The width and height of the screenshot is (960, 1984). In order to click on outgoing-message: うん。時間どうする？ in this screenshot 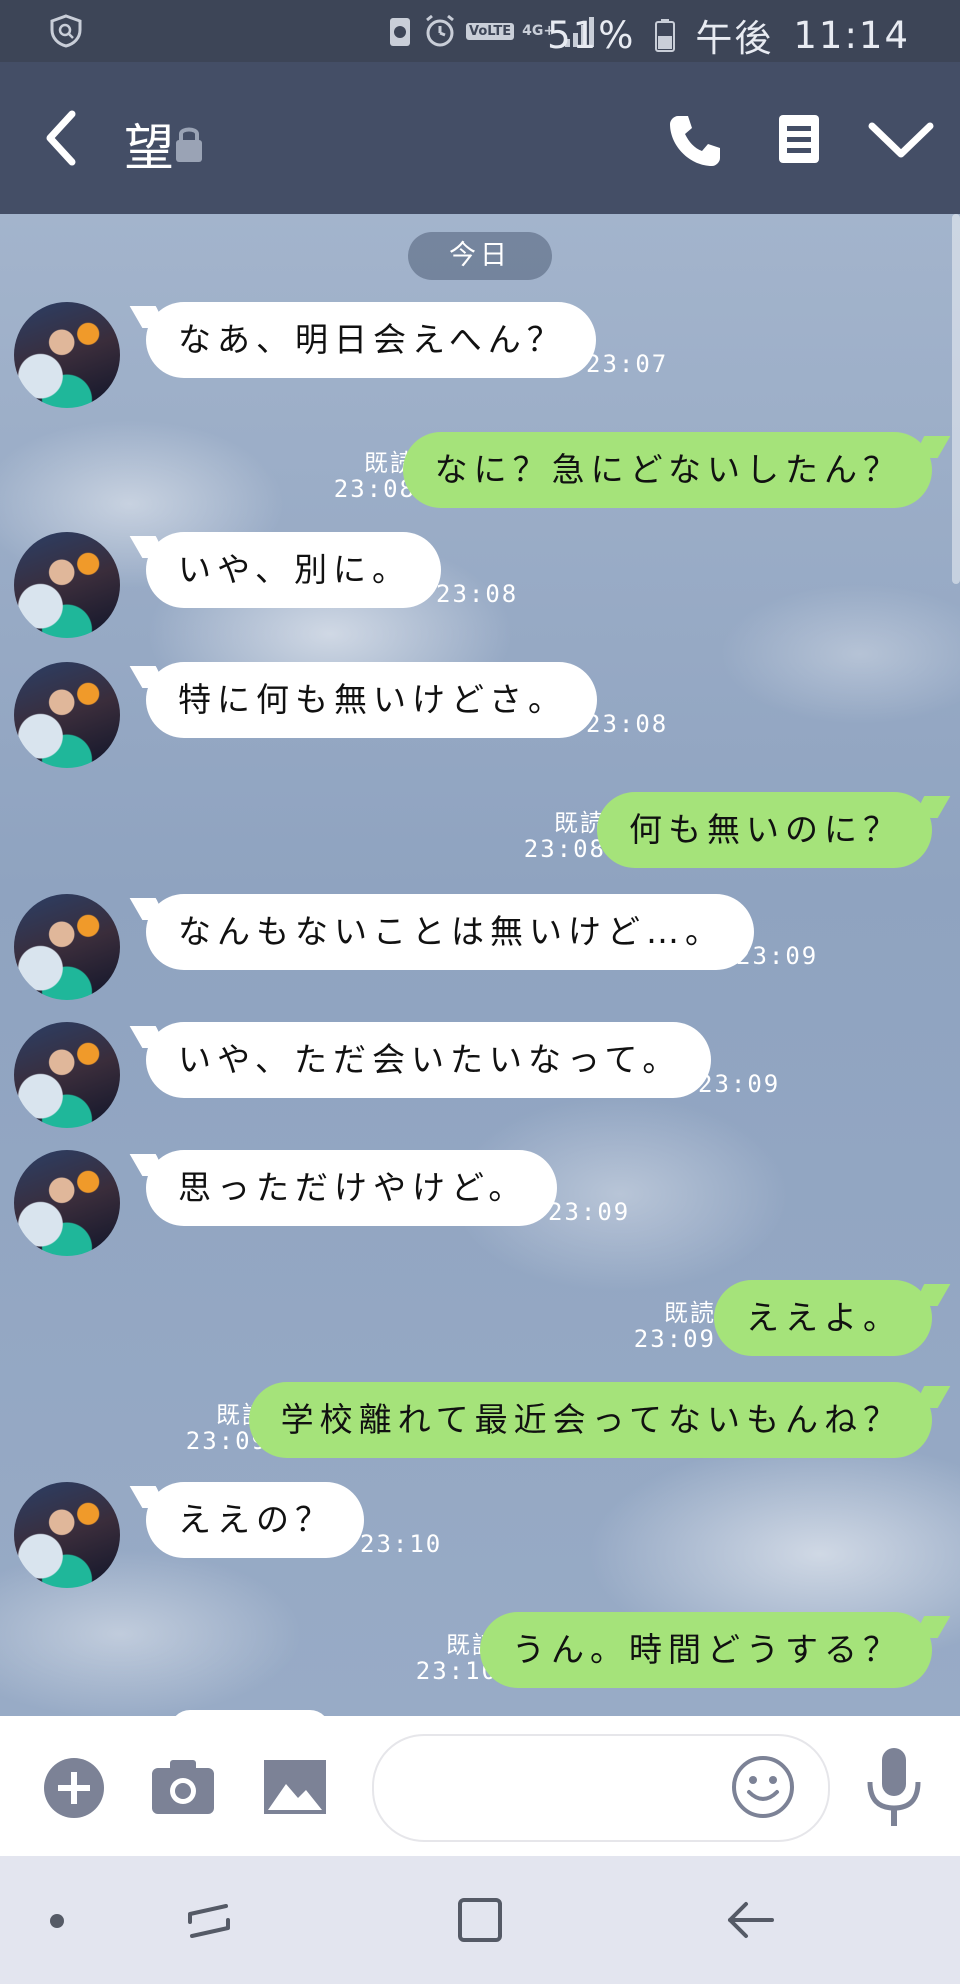, I will do `click(706, 1650)`.